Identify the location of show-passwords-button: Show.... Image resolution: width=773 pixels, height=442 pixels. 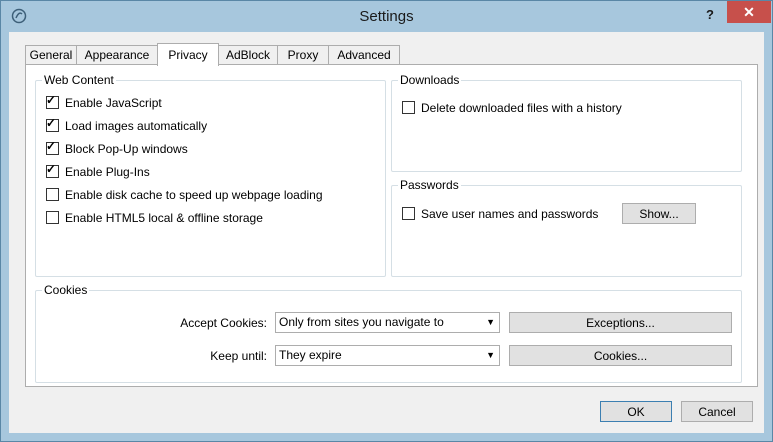
(659, 213).